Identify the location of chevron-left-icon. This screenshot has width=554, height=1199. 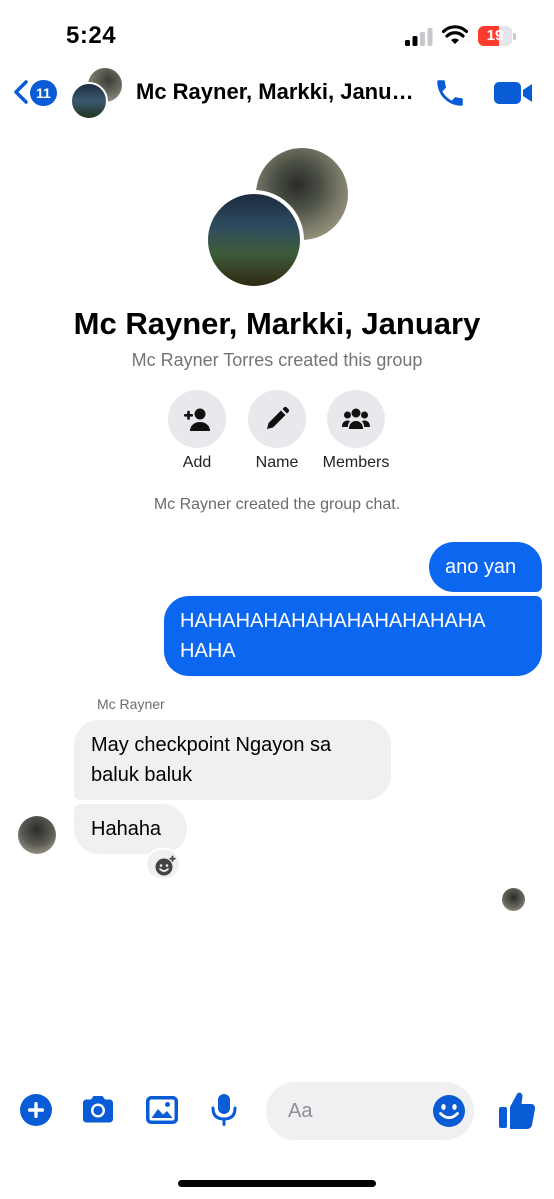
(21, 92).